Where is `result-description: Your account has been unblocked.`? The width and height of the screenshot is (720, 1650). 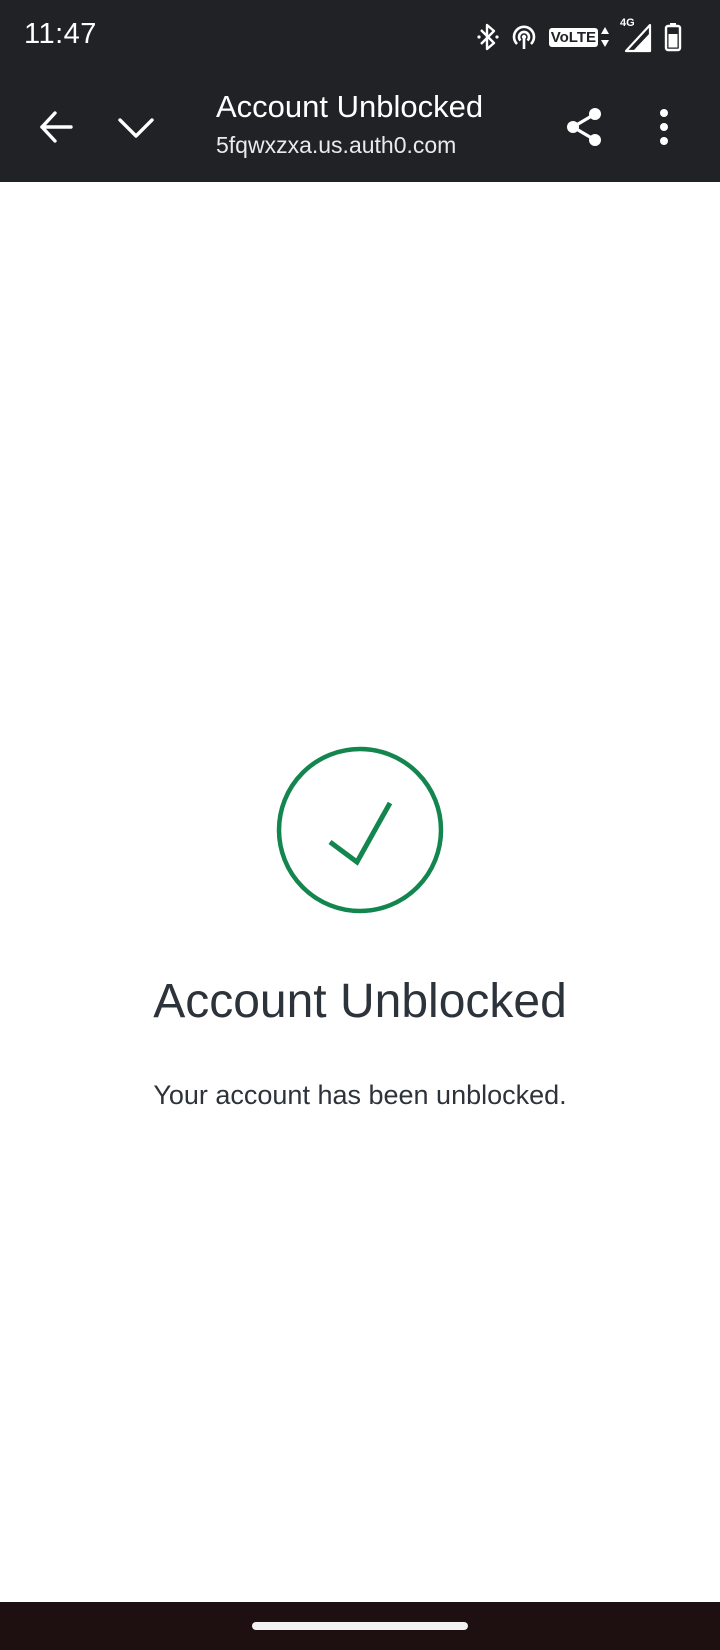 result-description: Your account has been unblocked. is located at coordinates (360, 1095).